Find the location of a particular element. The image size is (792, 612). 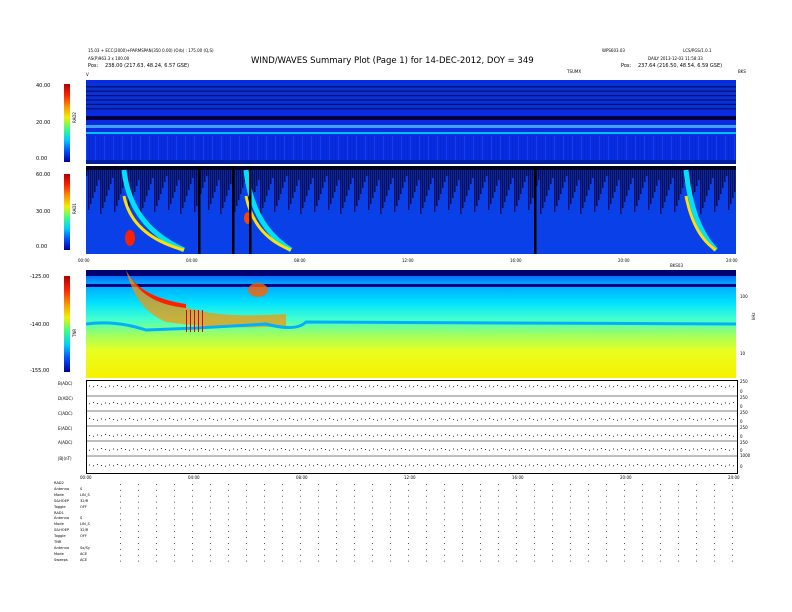

mode-label: Mode is located at coordinates (59, 494).